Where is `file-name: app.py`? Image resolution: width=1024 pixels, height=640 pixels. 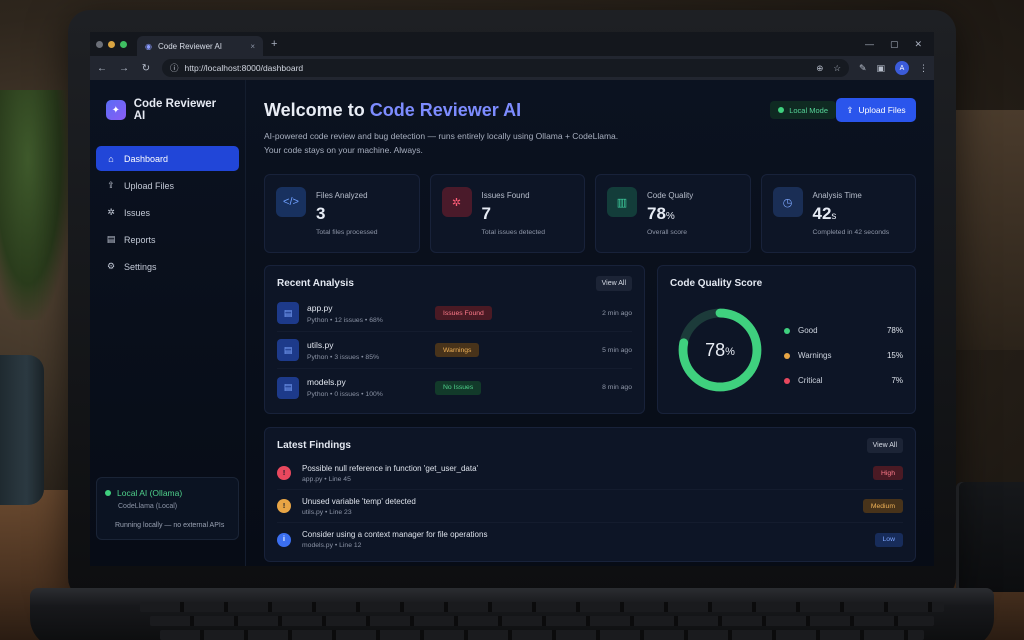 file-name: app.py is located at coordinates (320, 307).